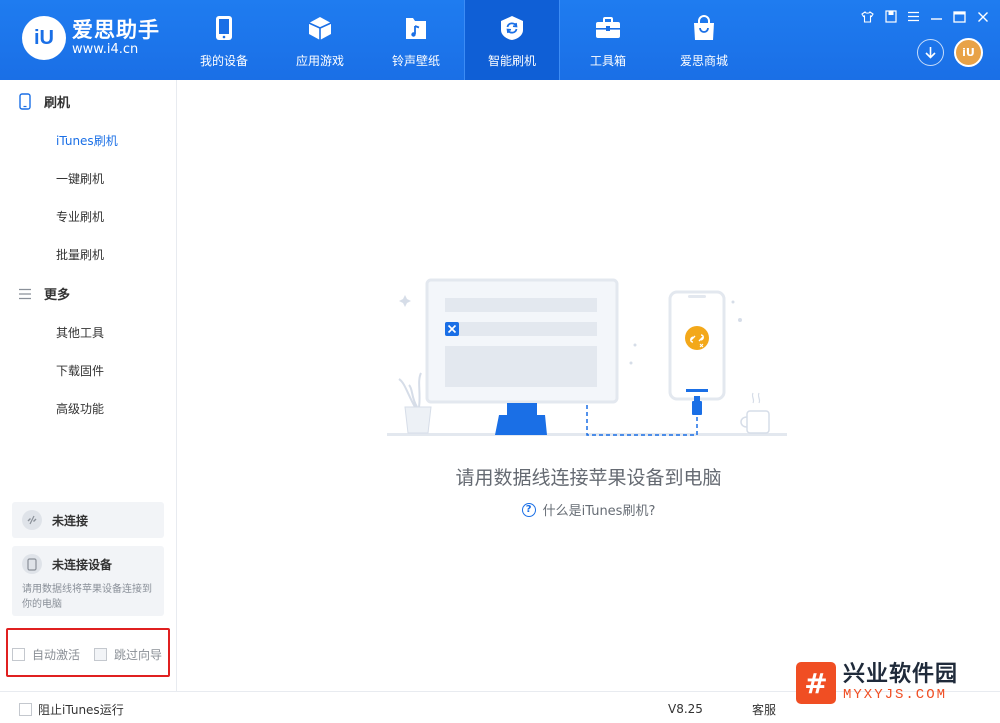 Image resolution: width=1000 pixels, height=723 pixels. What do you see at coordinates (415, 61) in the screenshot?
I see `nav-label: 铃声壁纸` at bounding box center [415, 61].